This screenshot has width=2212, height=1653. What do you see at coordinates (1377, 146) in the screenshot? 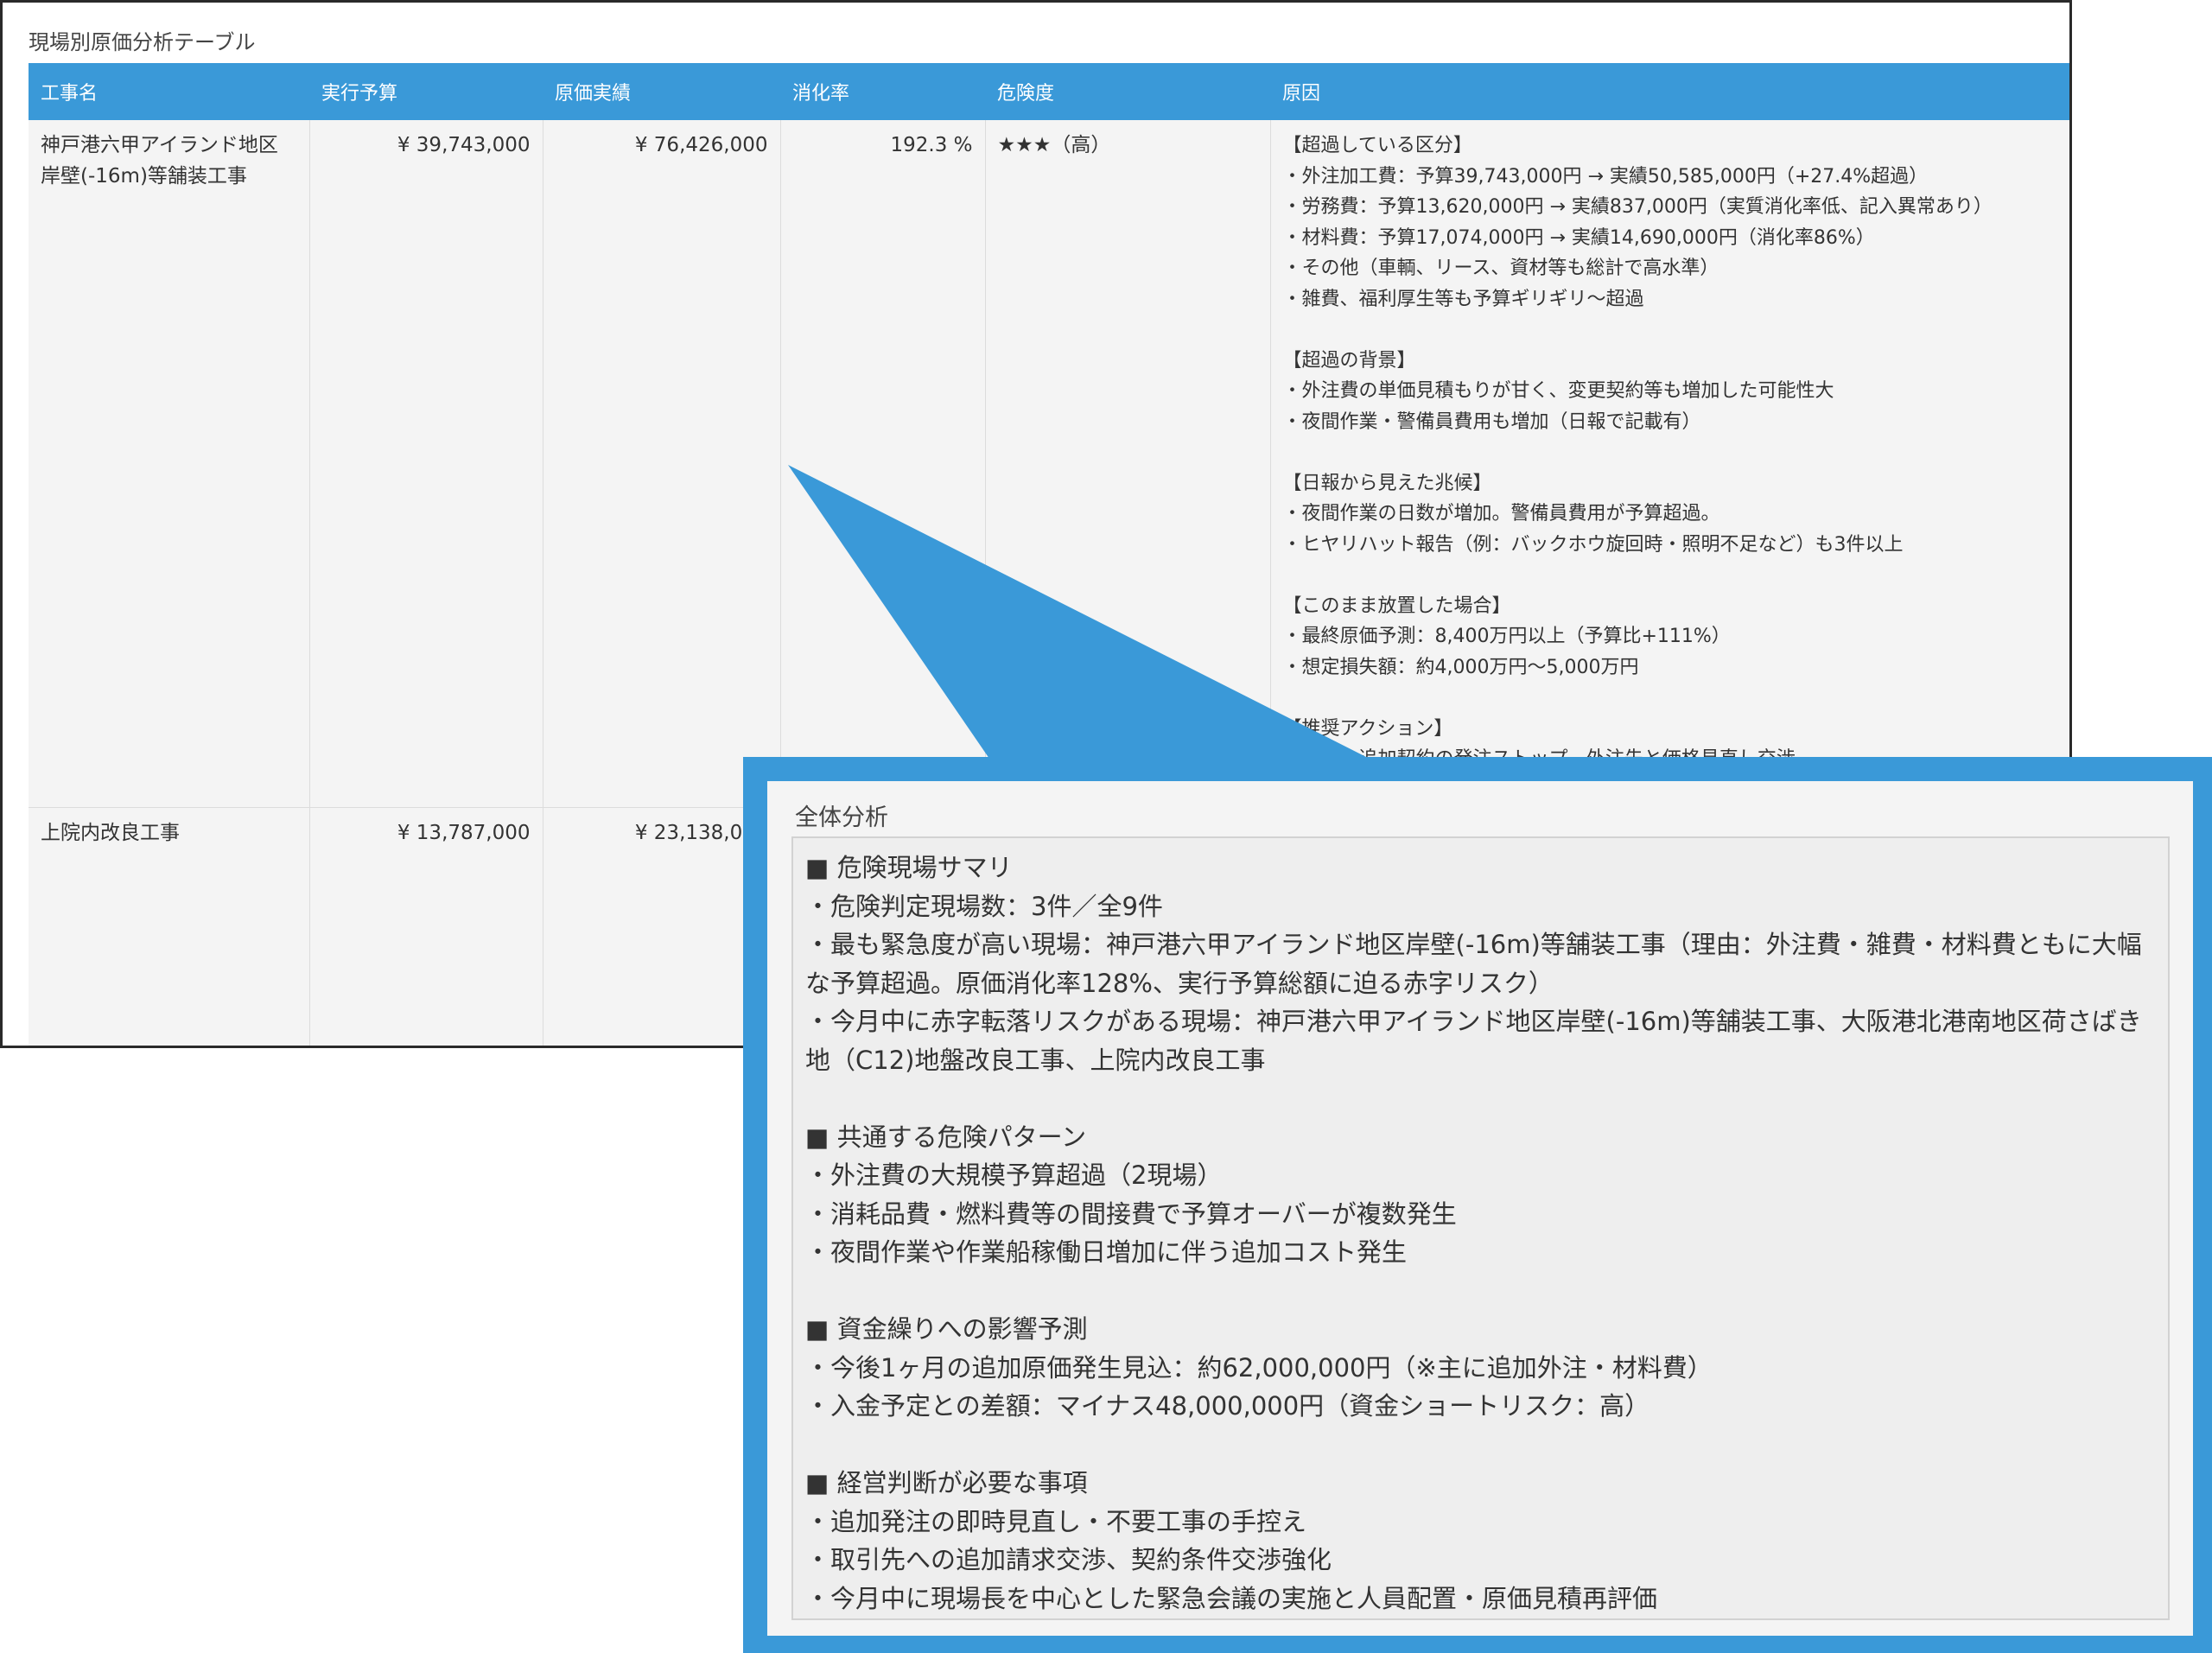
I see `cause-line: 【超過している区分】` at bounding box center [1377, 146].